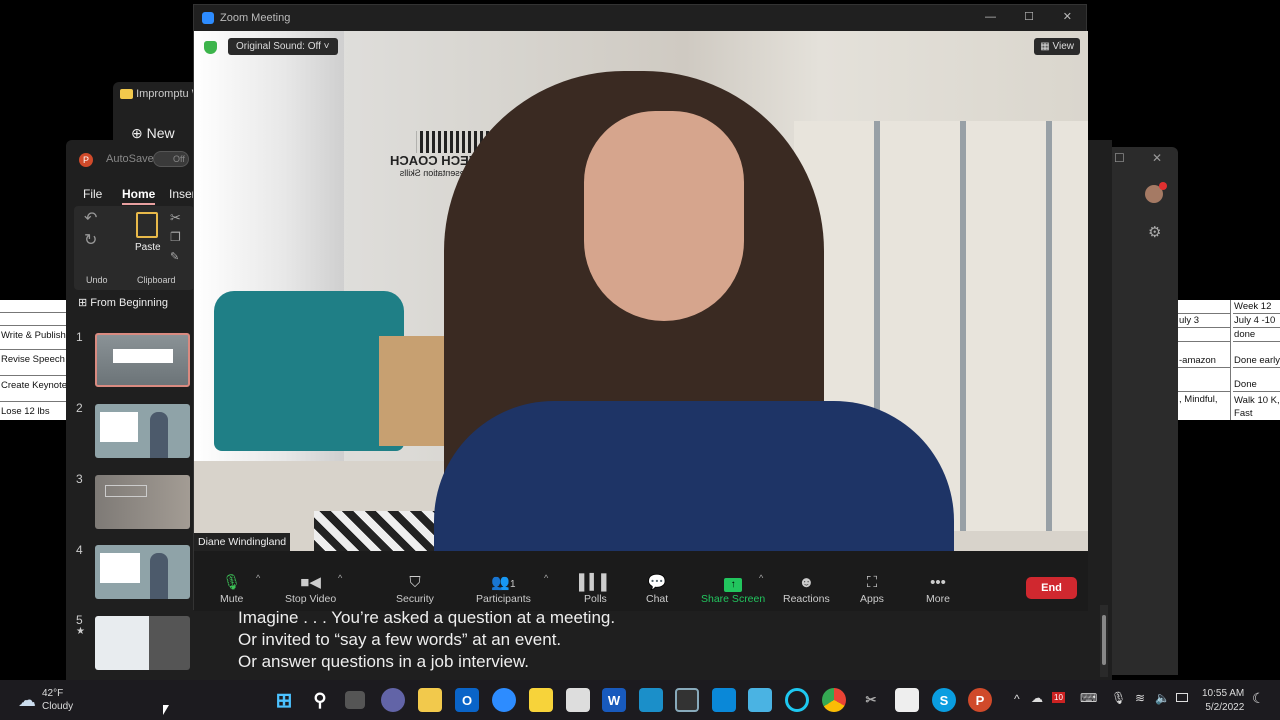  I want to click on original-sound-button: Original Sound: Off ˅, so click(283, 46).